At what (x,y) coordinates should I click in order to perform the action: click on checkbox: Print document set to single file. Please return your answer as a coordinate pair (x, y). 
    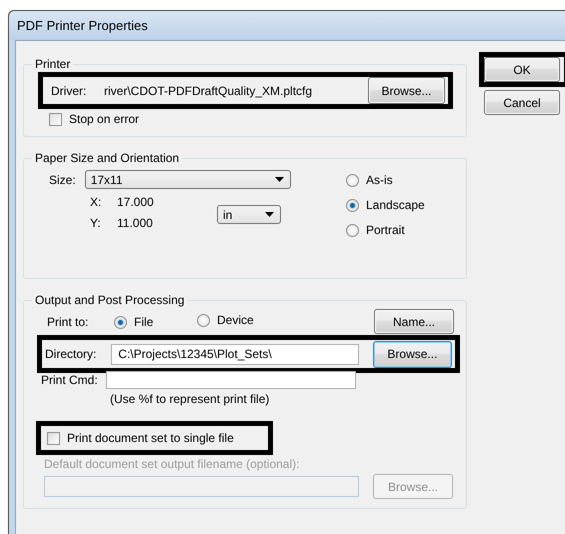
    Looking at the image, I should click on (140, 438).